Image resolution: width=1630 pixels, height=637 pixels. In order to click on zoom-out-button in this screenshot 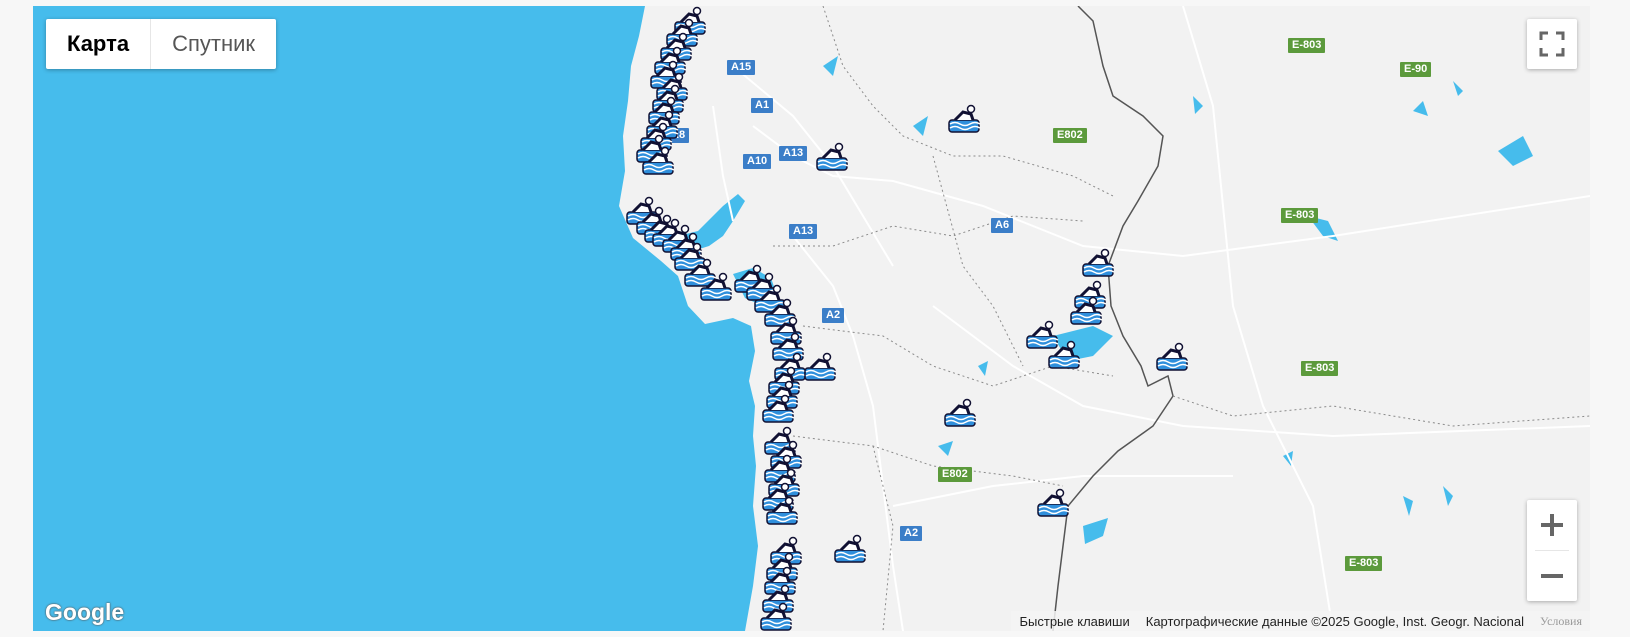, I will do `click(1552, 576)`.